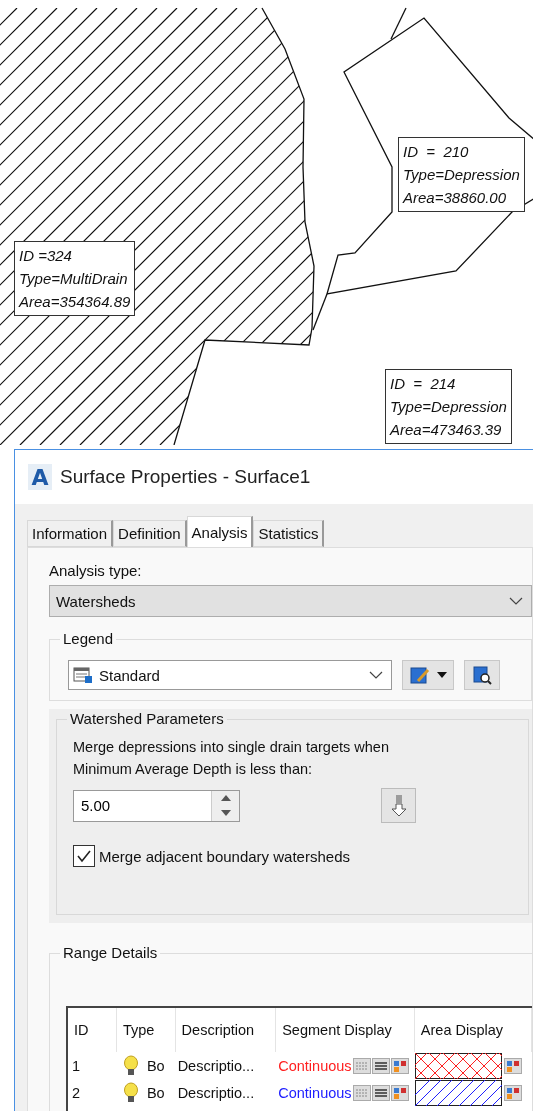 This screenshot has height=1111, width=533. Describe the element at coordinates (448, 406) in the screenshot. I see `watershed-label: ID = 214 Type=Depression Area=473463.39` at that location.